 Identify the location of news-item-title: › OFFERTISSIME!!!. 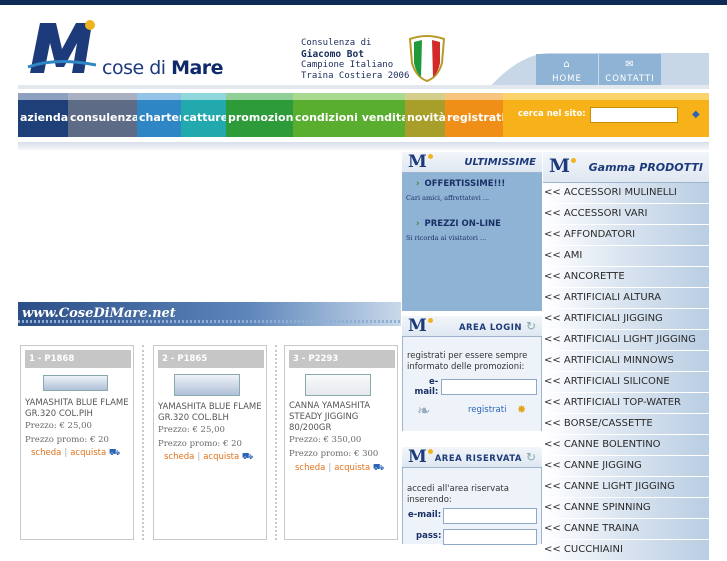
(460, 184).